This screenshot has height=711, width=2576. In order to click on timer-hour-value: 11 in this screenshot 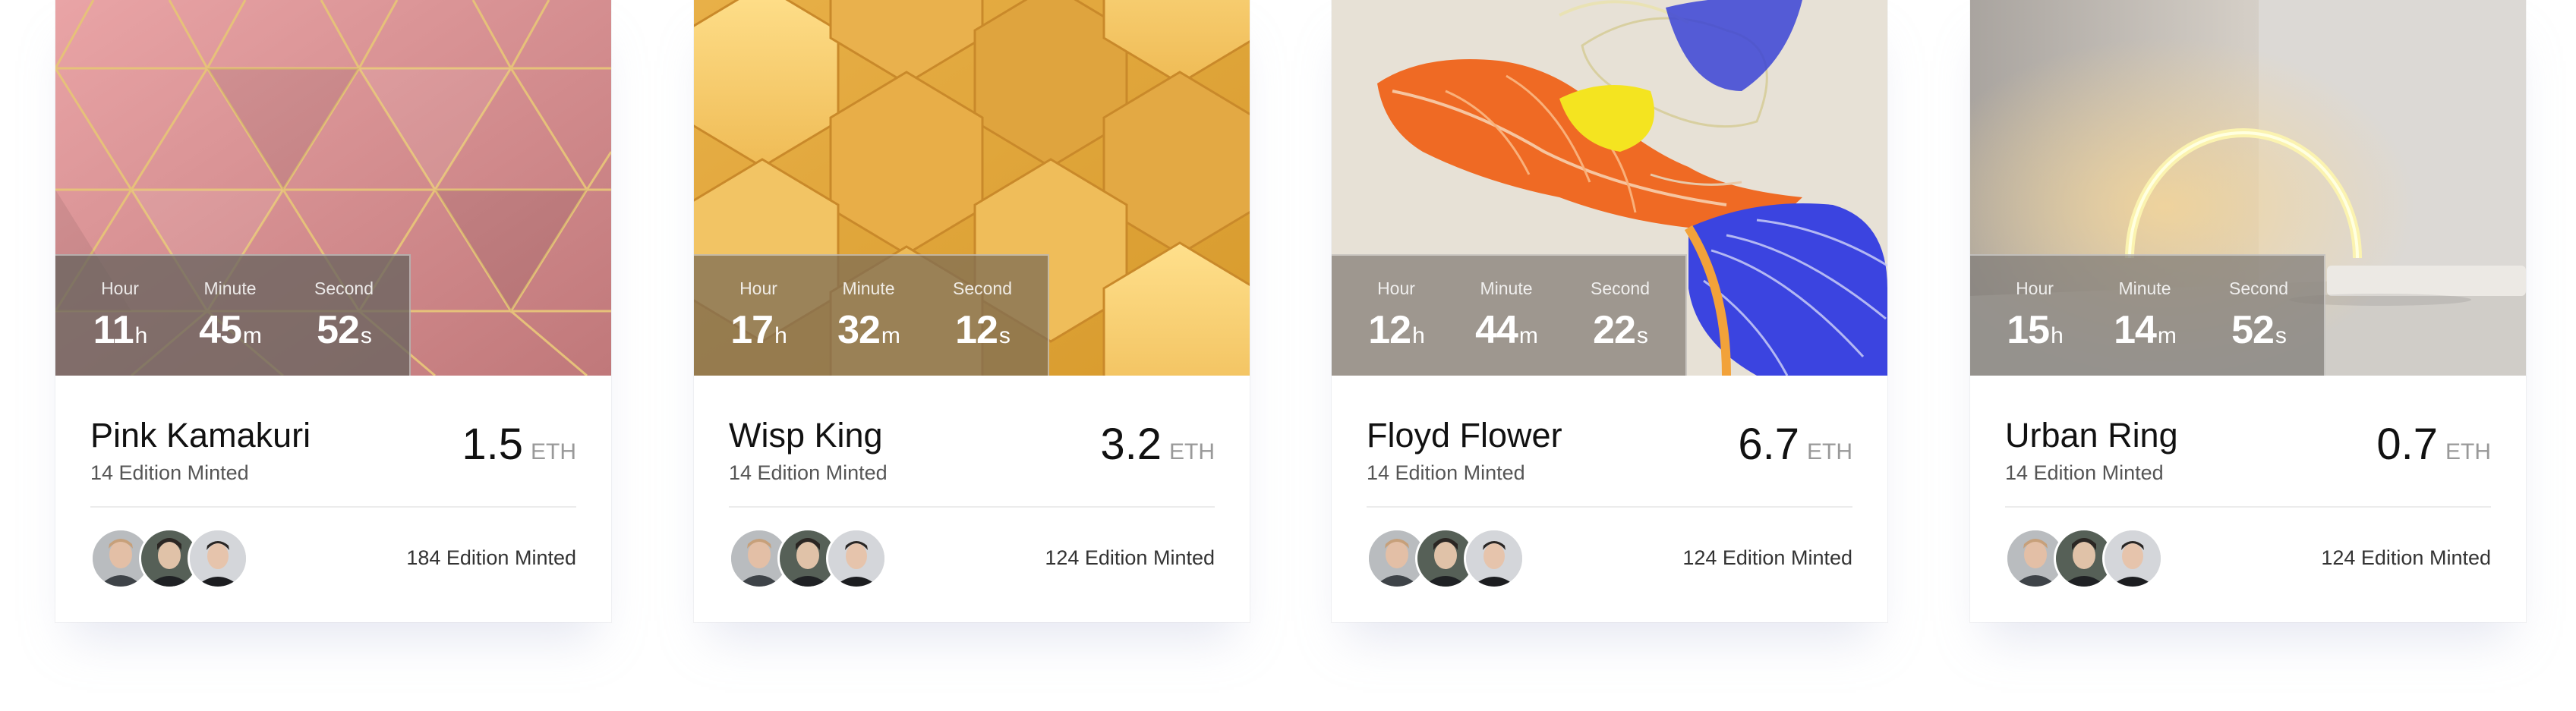, I will do `click(113, 330)`.